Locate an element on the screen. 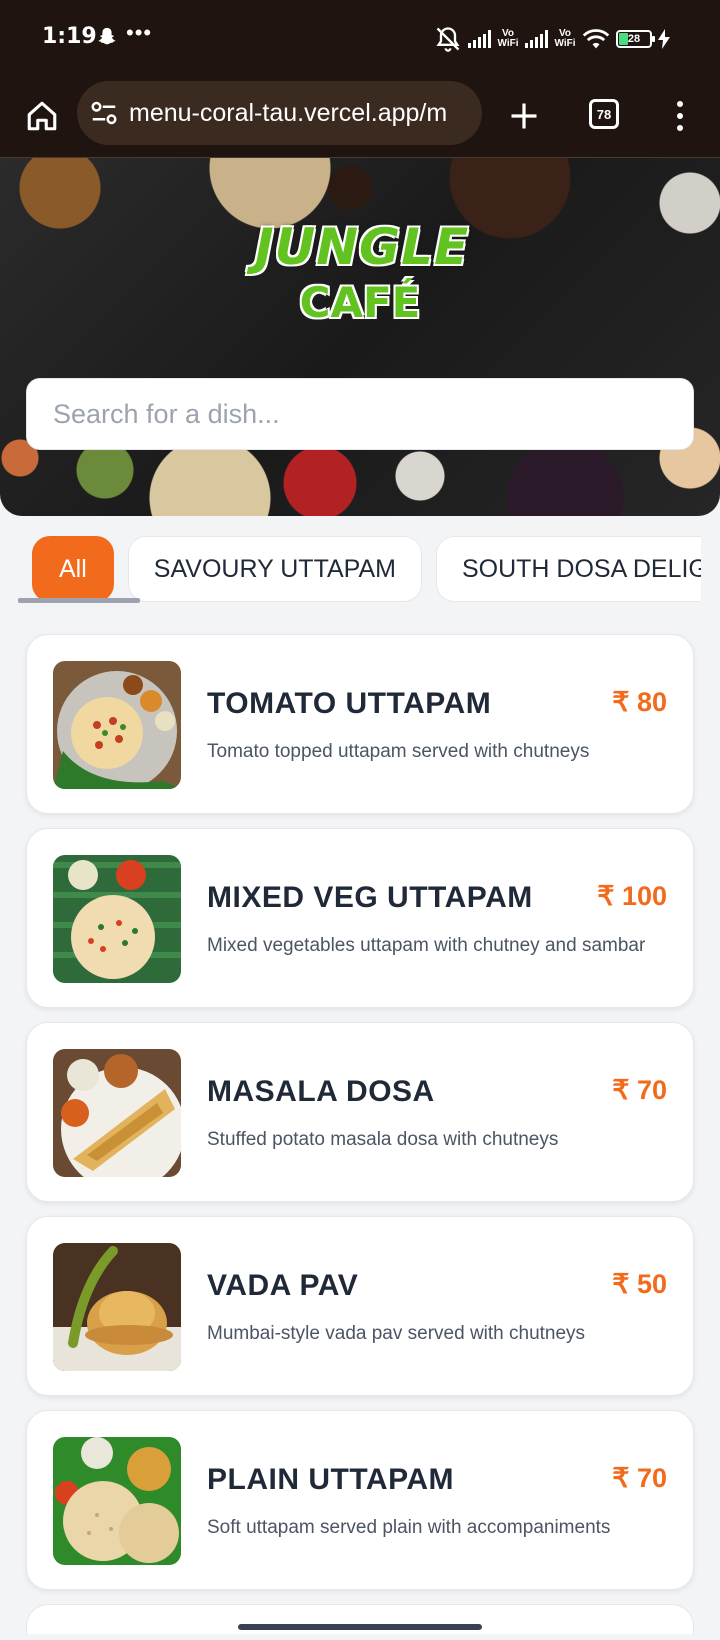 The height and width of the screenshot is (1640, 720). gesture-home-bar is located at coordinates (360, 1627).